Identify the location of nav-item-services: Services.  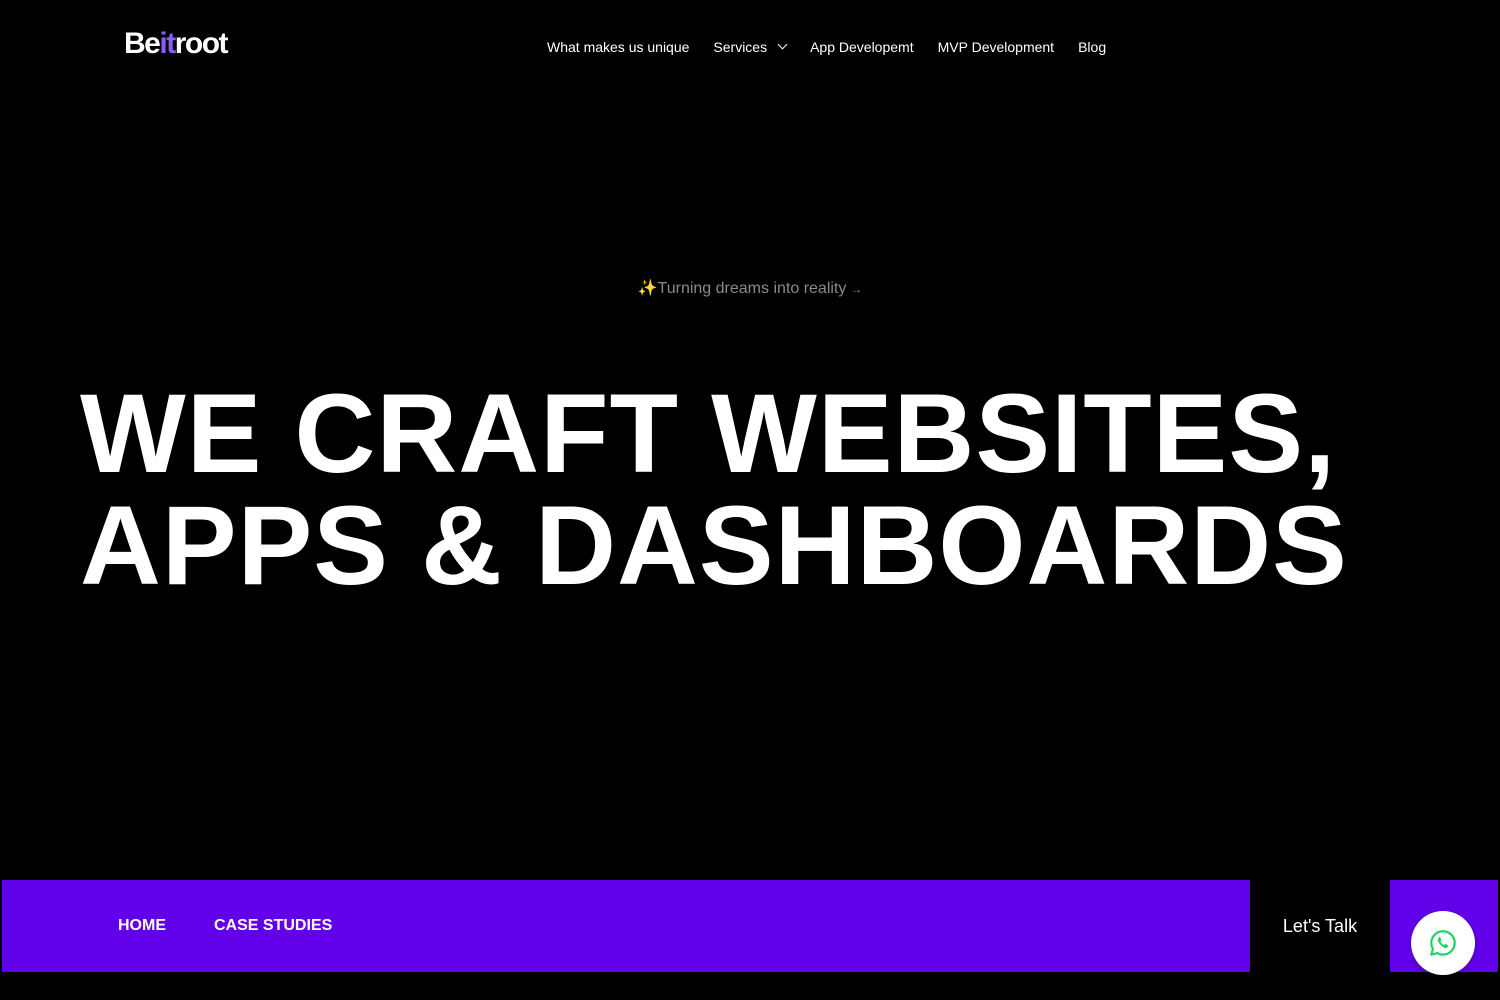
(750, 47).